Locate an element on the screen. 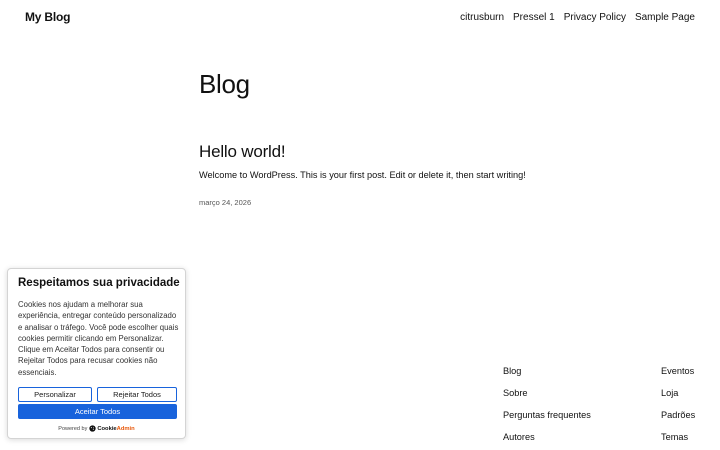 This screenshot has width=720, height=450. footer-link-padroes: Padrões is located at coordinates (678, 415).